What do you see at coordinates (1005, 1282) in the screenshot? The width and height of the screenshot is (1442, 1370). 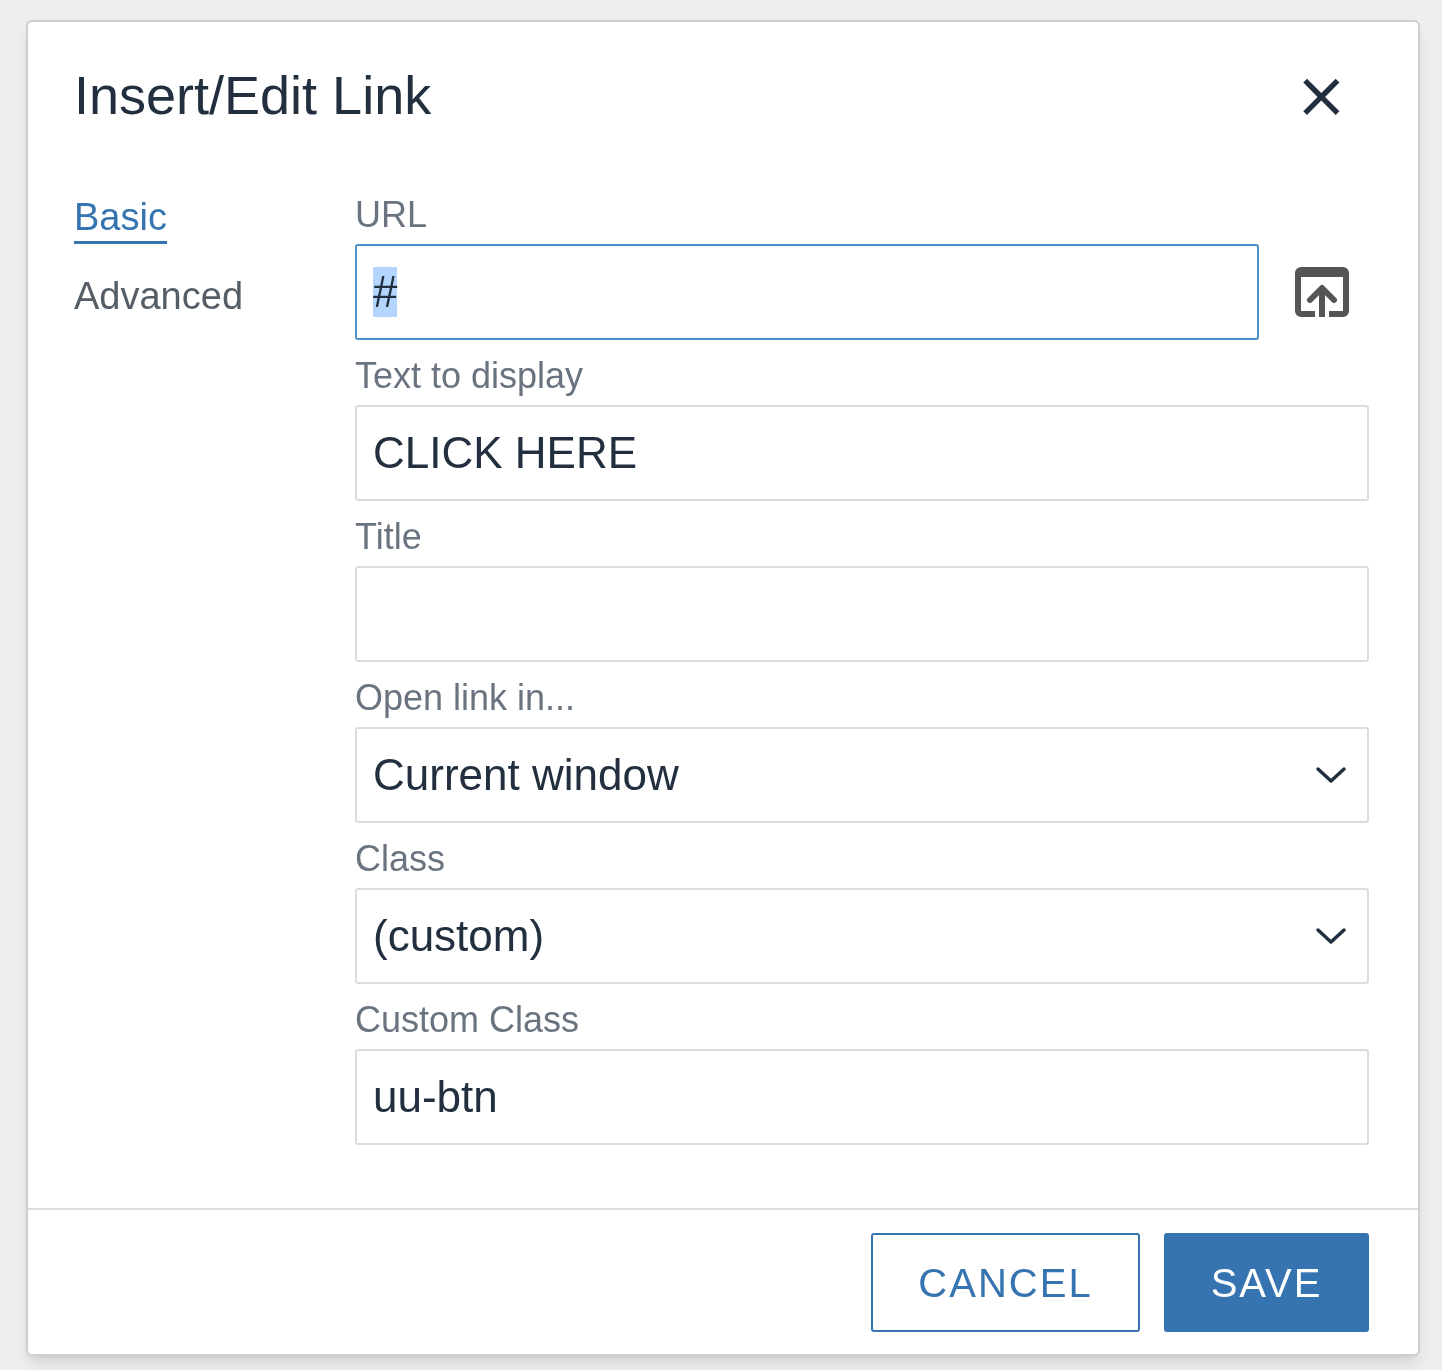 I see `cancel-button: CANCEL` at bounding box center [1005, 1282].